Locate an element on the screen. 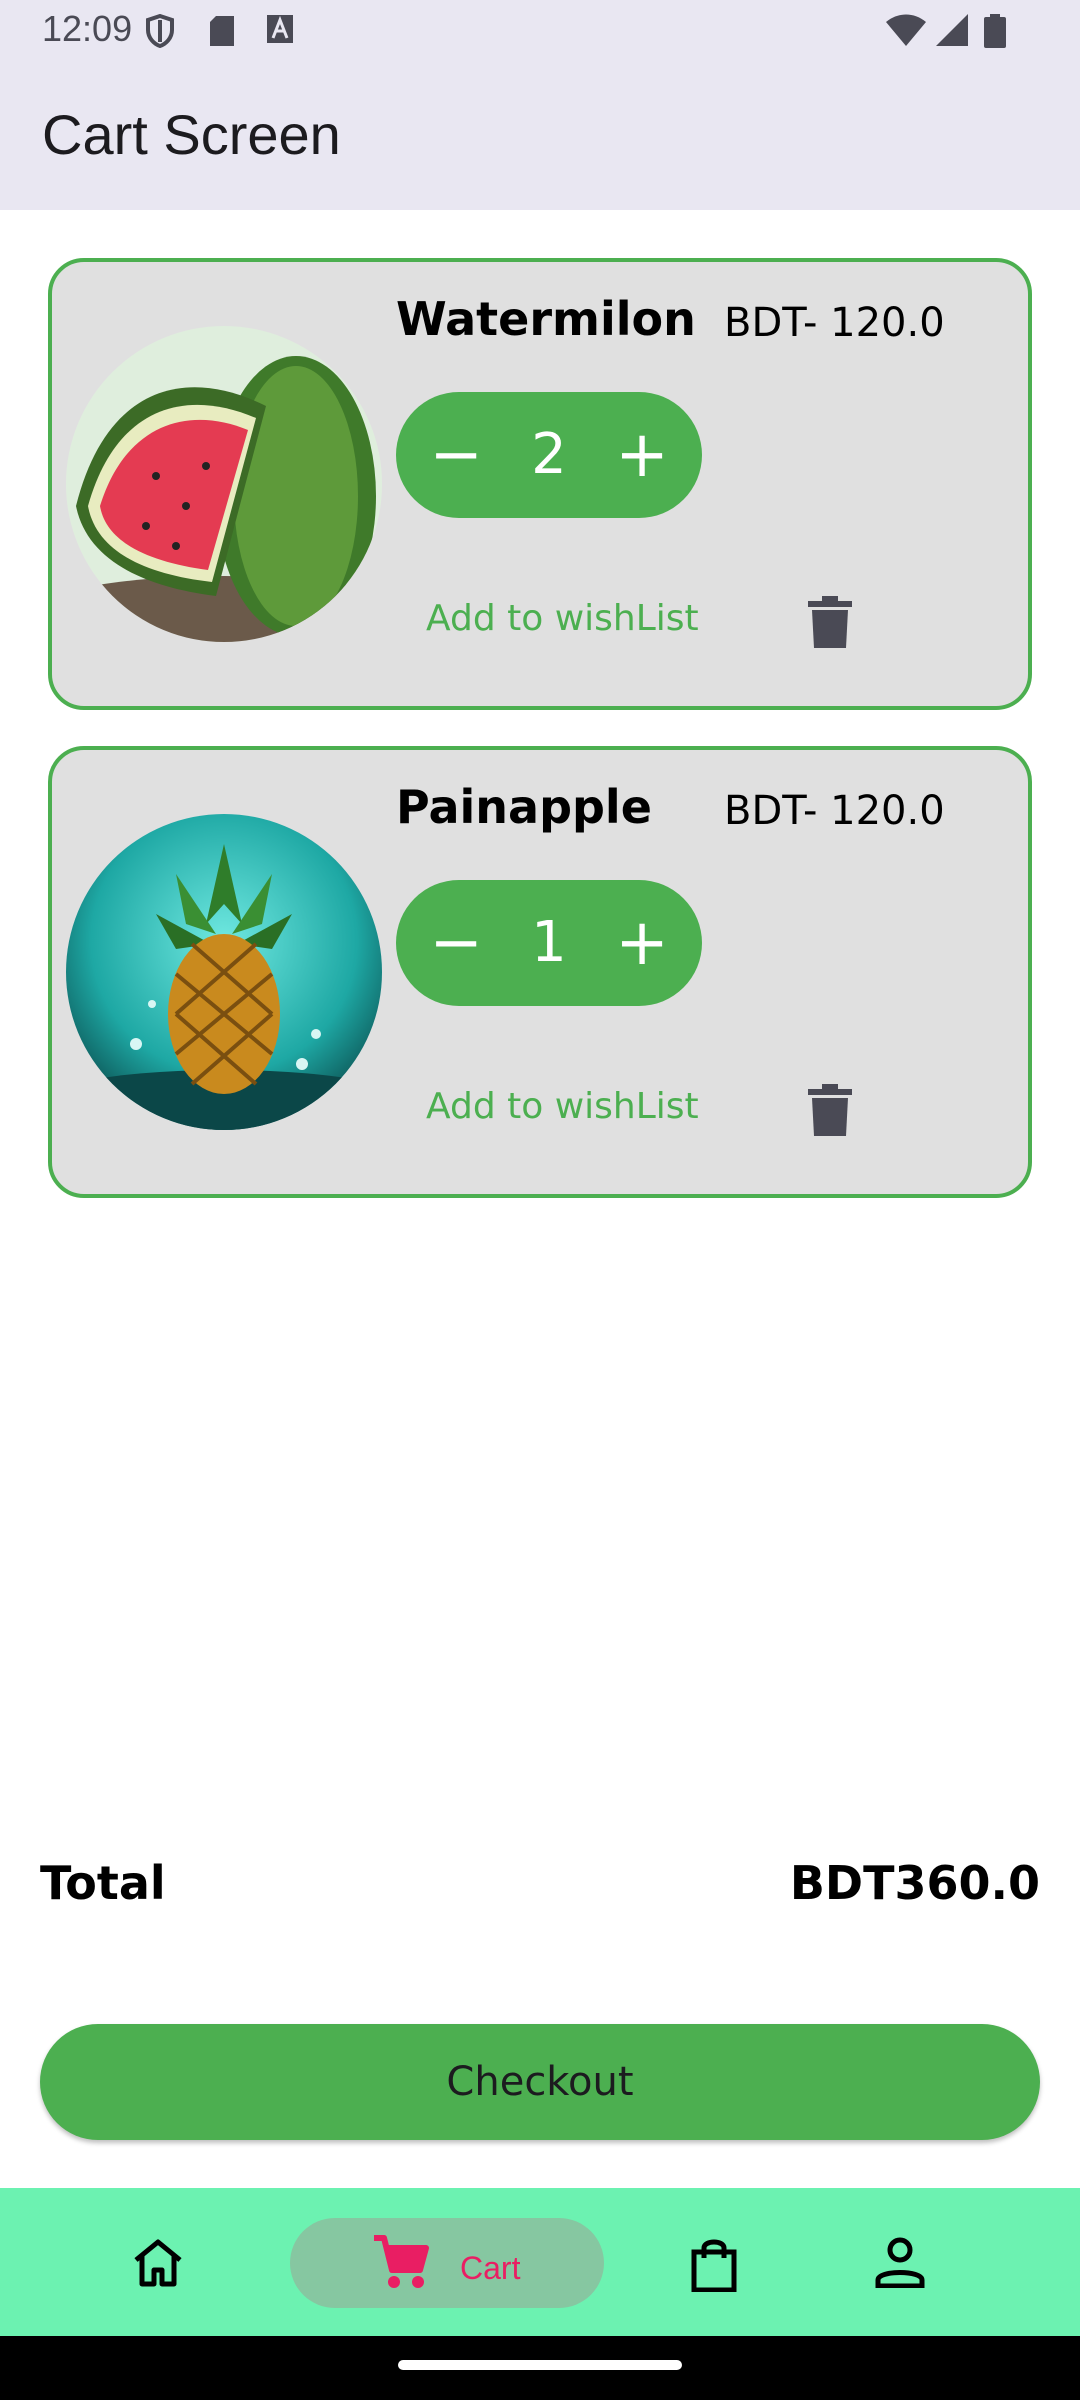 The height and width of the screenshot is (2400, 1080). pineapple-image is located at coordinates (224, 972).